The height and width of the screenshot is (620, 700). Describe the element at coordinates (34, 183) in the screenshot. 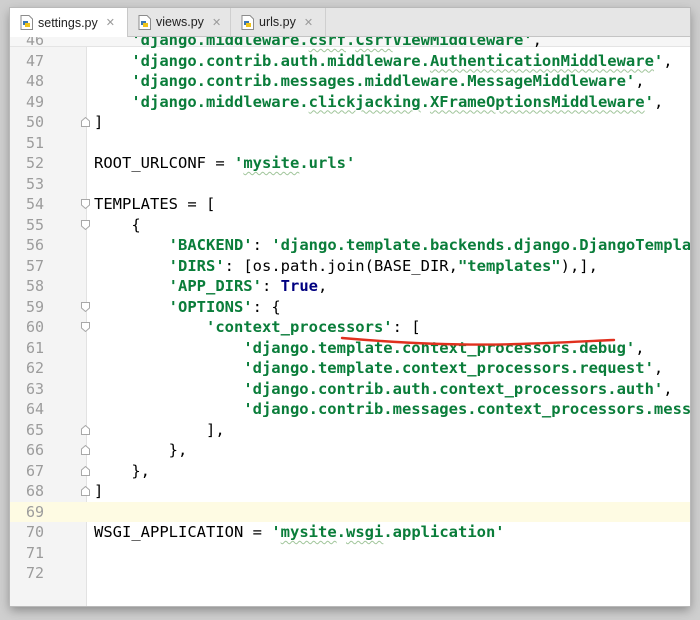

I see `line-number: 53` at that location.